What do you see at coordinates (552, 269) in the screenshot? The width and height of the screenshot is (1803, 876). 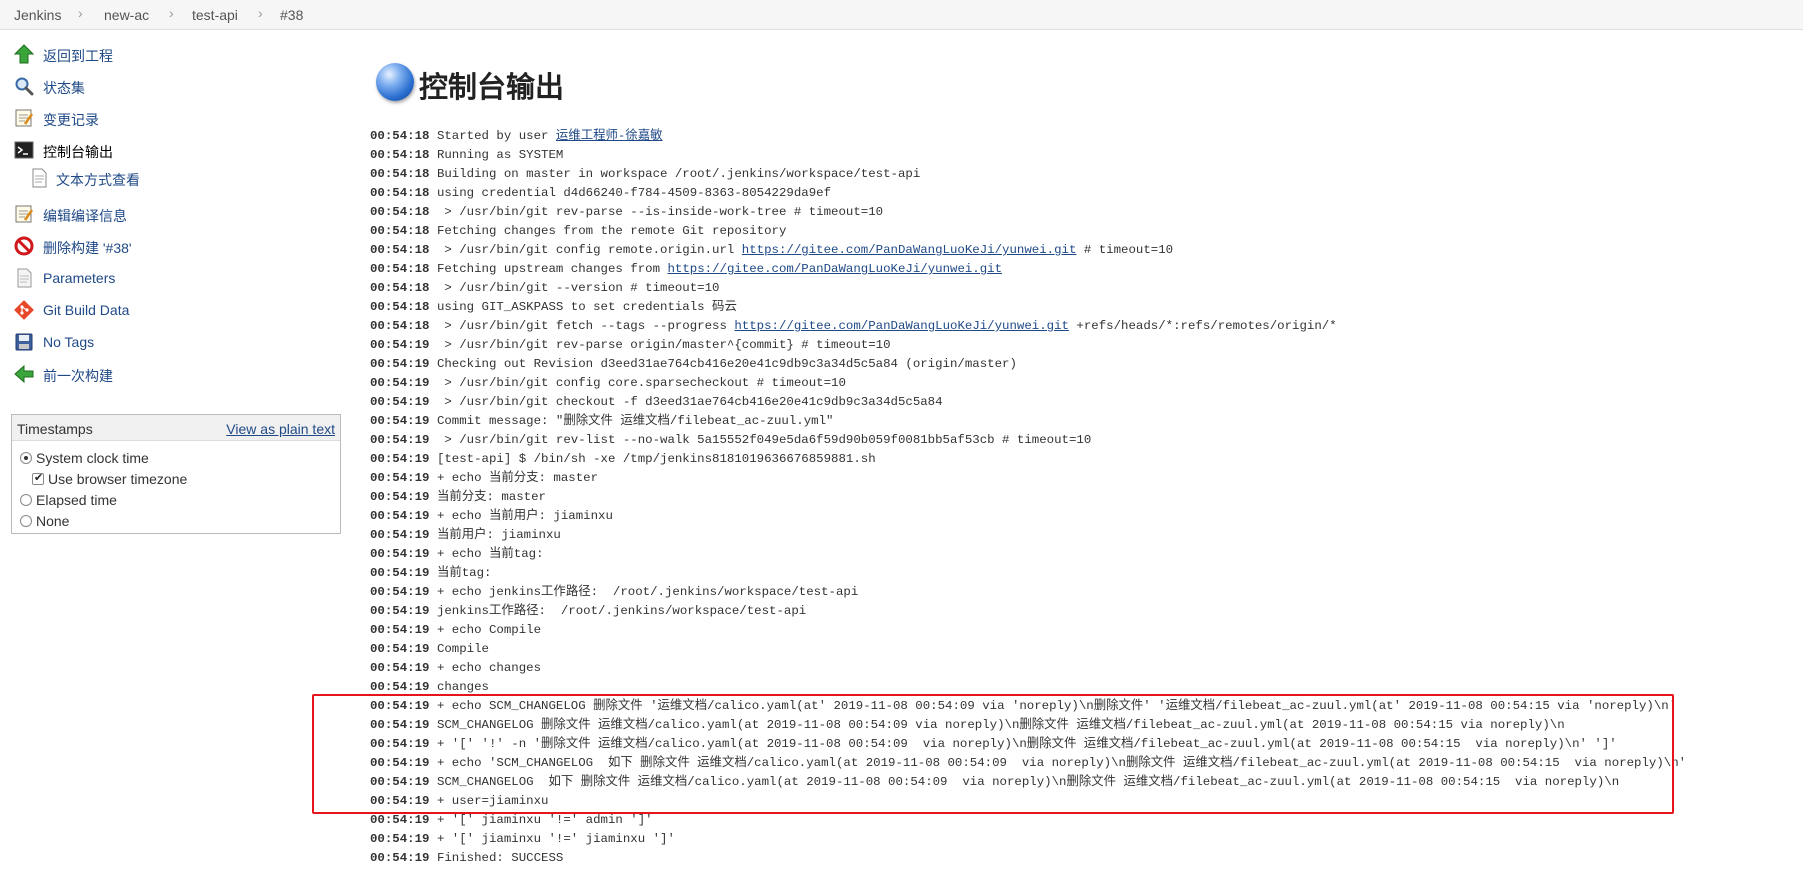 I see `console-text: Fetching upstream changes from` at bounding box center [552, 269].